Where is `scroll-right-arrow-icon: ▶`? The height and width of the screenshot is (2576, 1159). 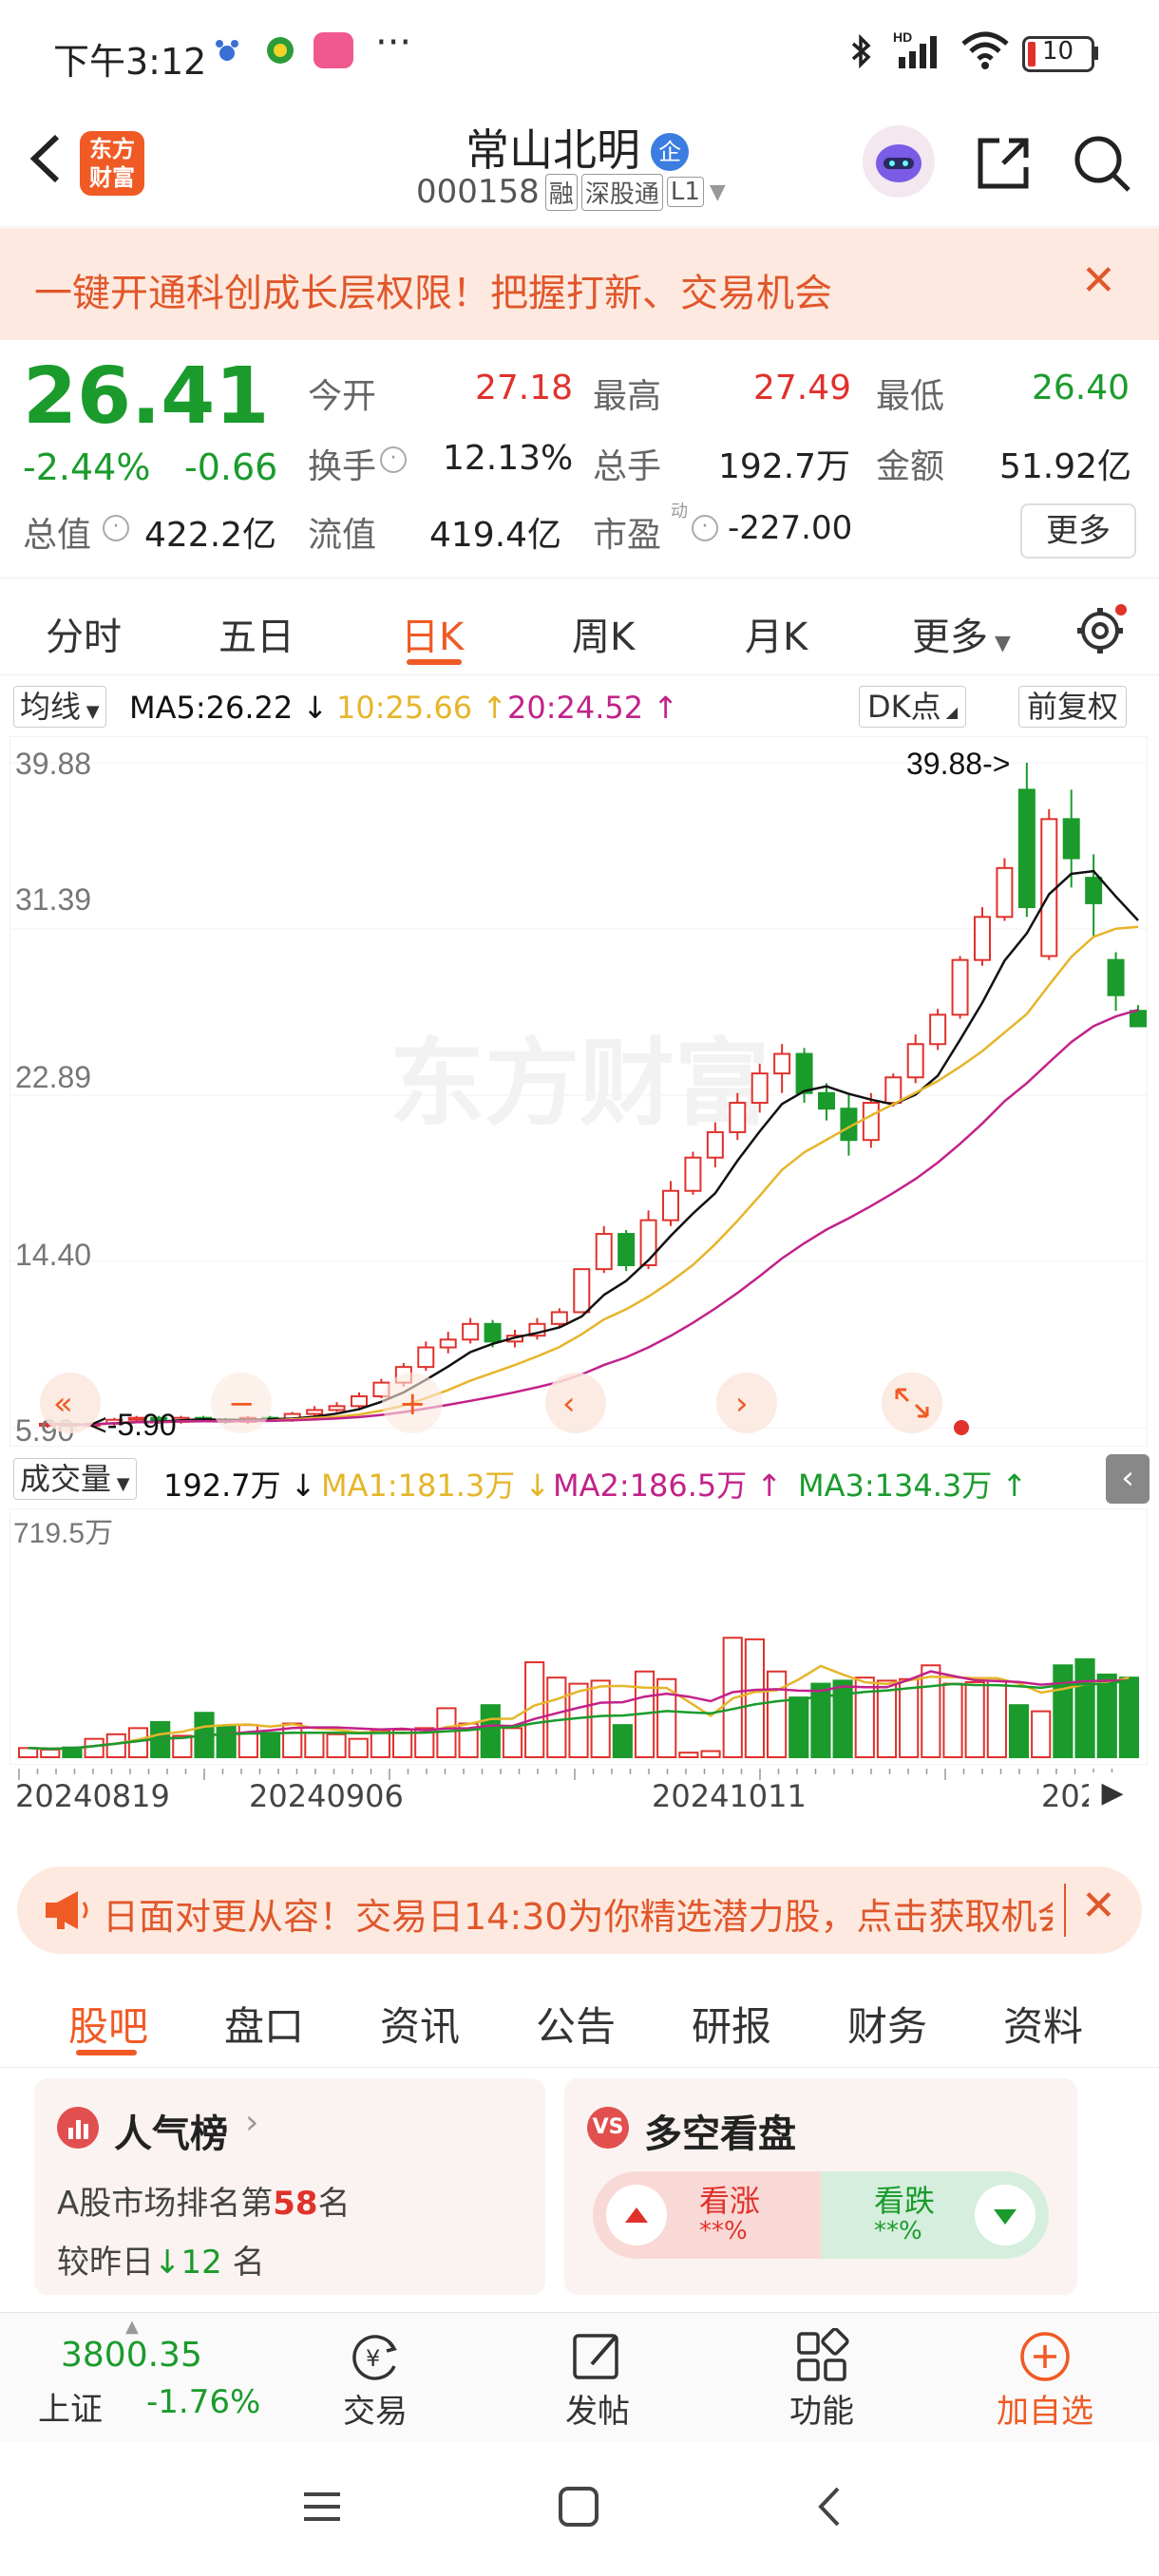
scroll-right-arrow-icon: ▶ is located at coordinates (1112, 1793).